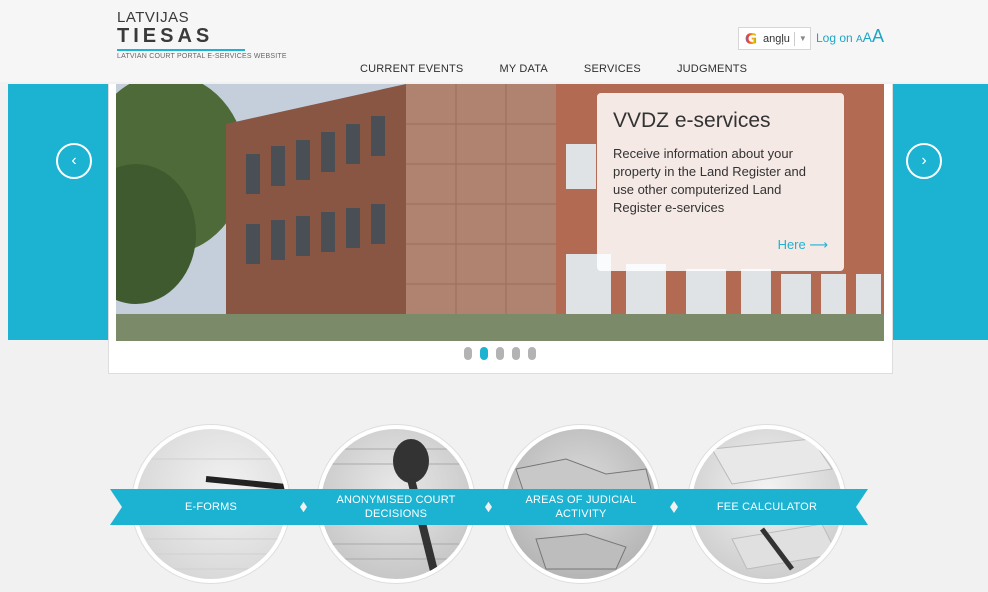  I want to click on log-on-link: Log on, so click(834, 38).